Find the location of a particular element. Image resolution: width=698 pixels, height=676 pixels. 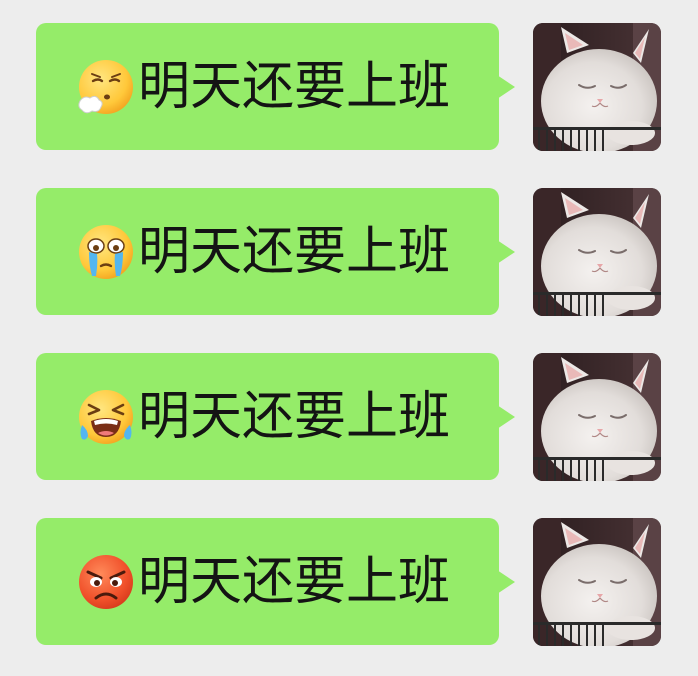

exhale-face-icon is located at coordinates (105, 86).